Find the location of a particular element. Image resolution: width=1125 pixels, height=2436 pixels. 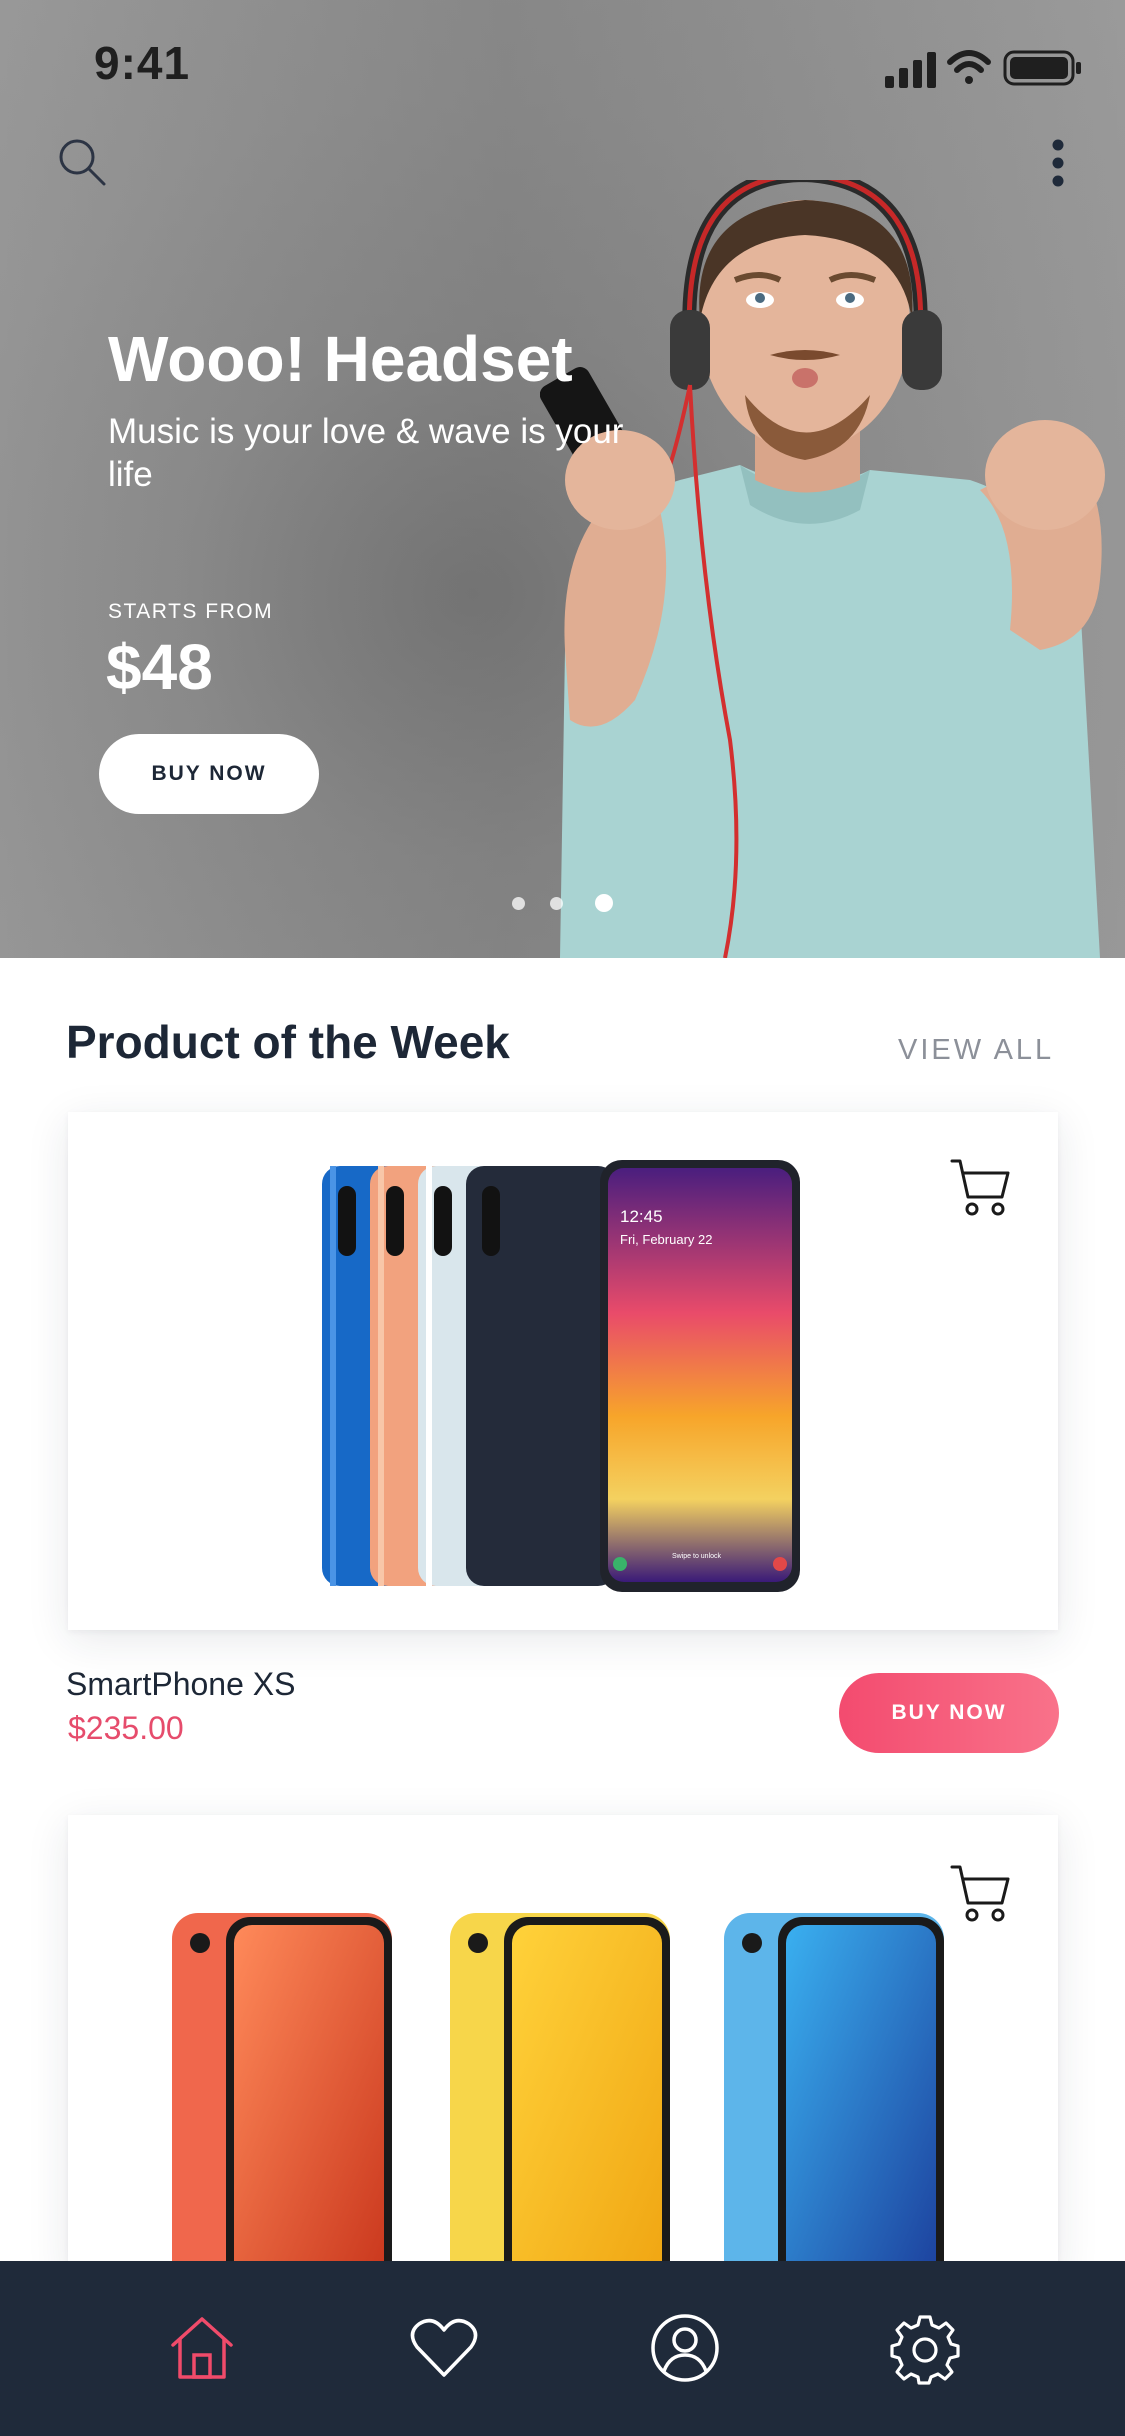

search-icon is located at coordinates (82, 162).